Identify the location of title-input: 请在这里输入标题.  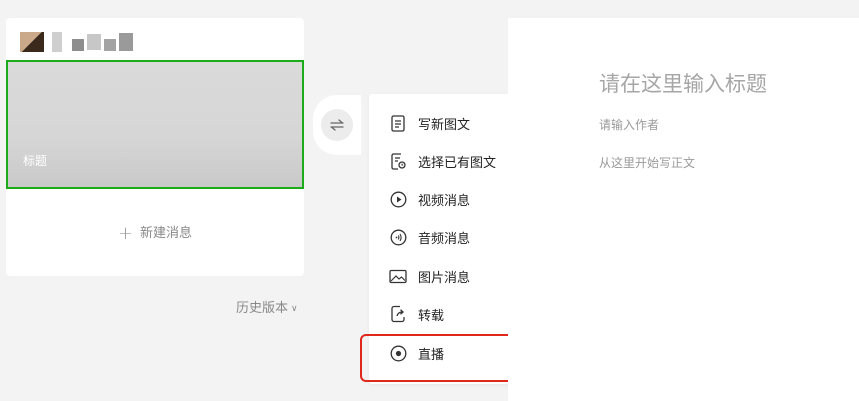
(683, 83).